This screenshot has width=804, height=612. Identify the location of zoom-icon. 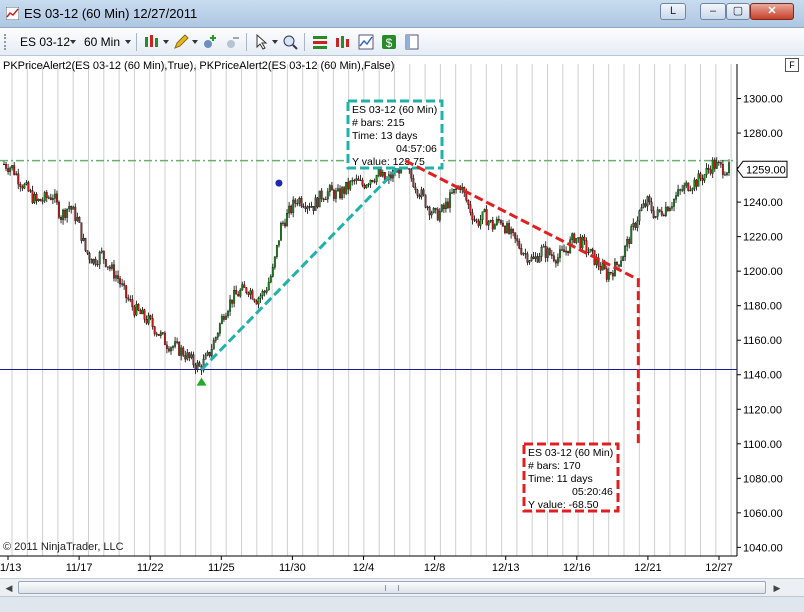
(290, 42).